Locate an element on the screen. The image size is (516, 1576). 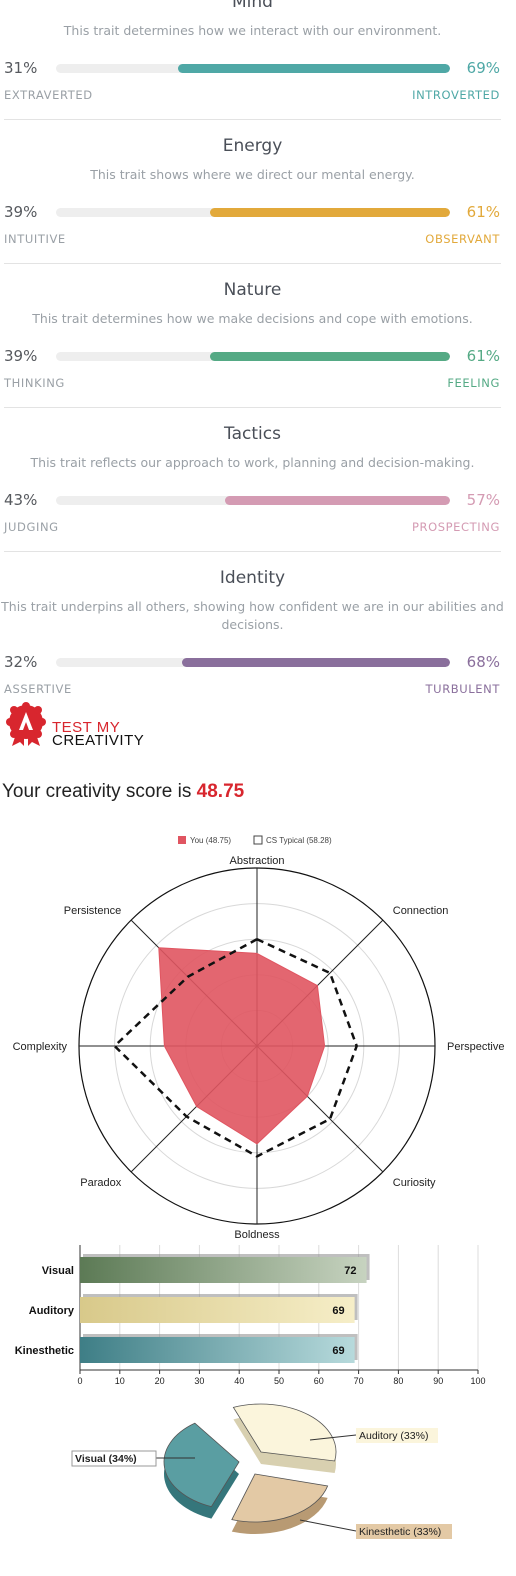
bar-tick-label: 100 is located at coordinates (477, 1381).